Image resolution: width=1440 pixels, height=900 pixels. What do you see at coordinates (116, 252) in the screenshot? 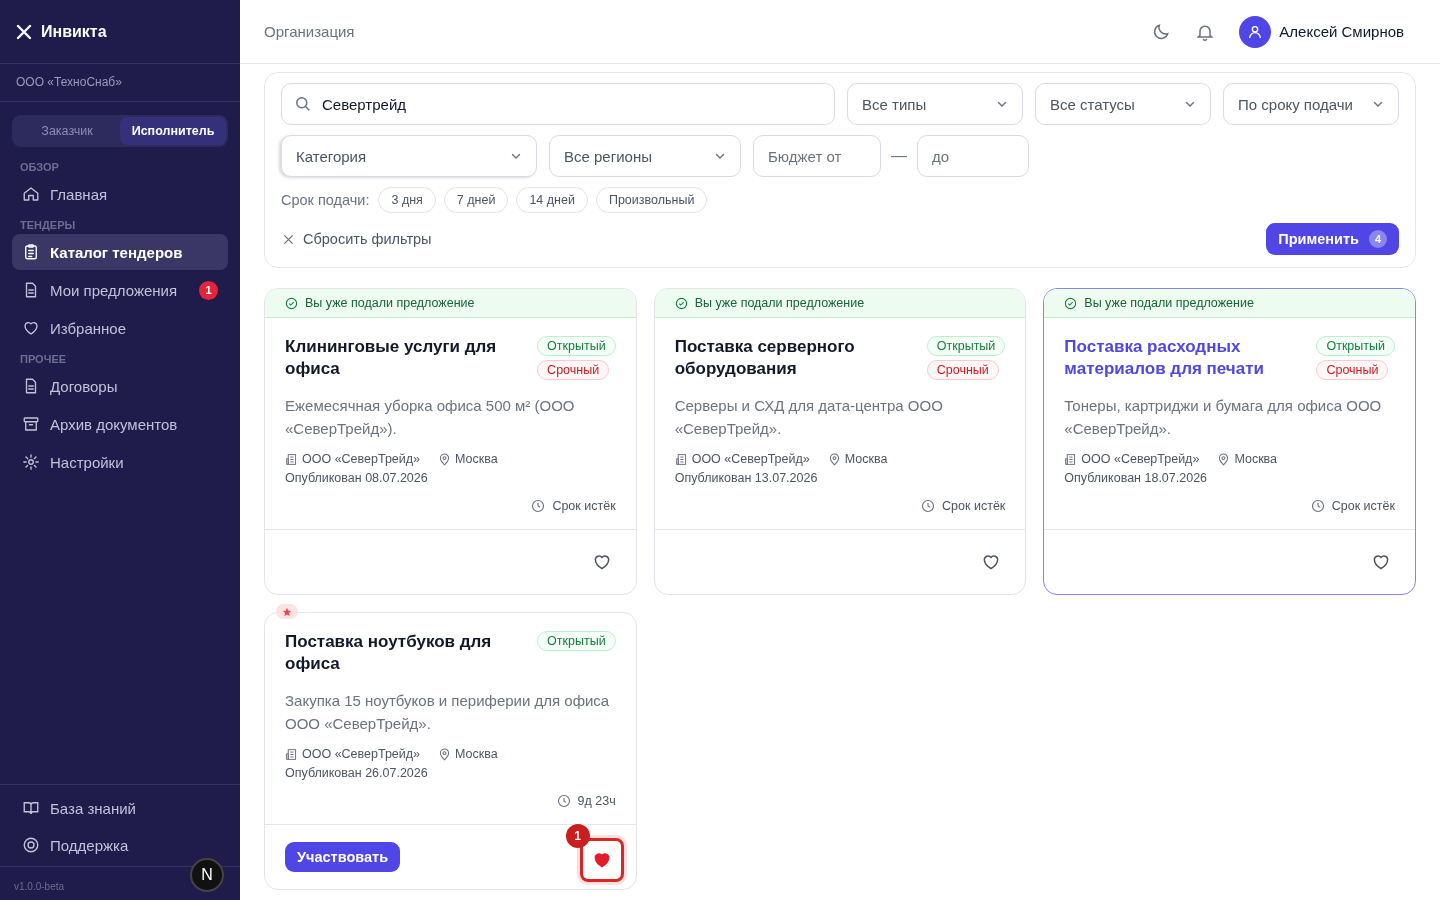
I see `nav-label: Каталог тендеров` at bounding box center [116, 252].